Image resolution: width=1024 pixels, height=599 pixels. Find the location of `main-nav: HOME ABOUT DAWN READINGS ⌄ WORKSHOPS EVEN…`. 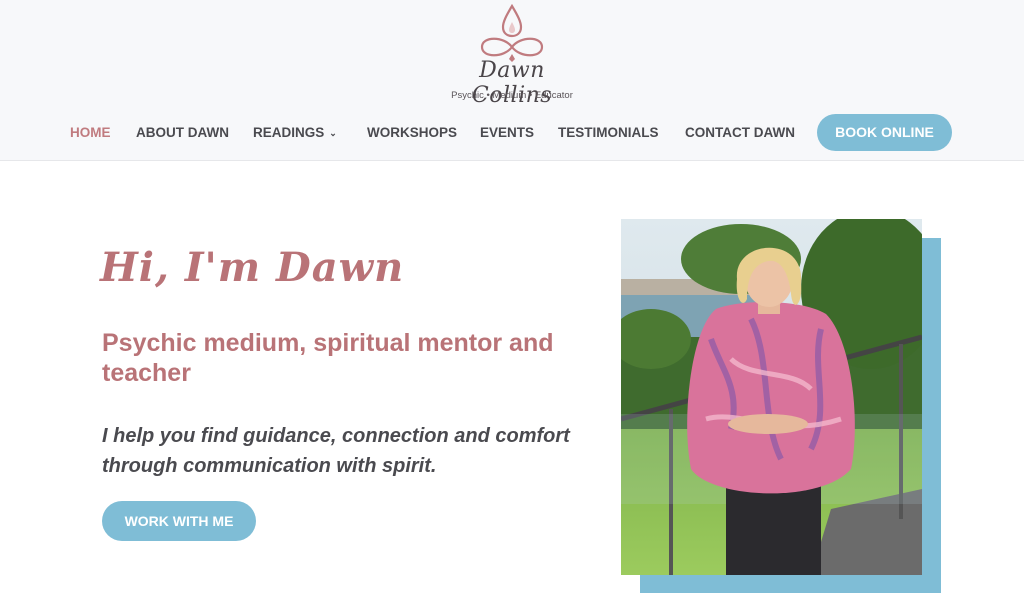

main-nav: HOME ABOUT DAWN READINGS ⌄ WORKSHOPS EVEN… is located at coordinates (512, 133).